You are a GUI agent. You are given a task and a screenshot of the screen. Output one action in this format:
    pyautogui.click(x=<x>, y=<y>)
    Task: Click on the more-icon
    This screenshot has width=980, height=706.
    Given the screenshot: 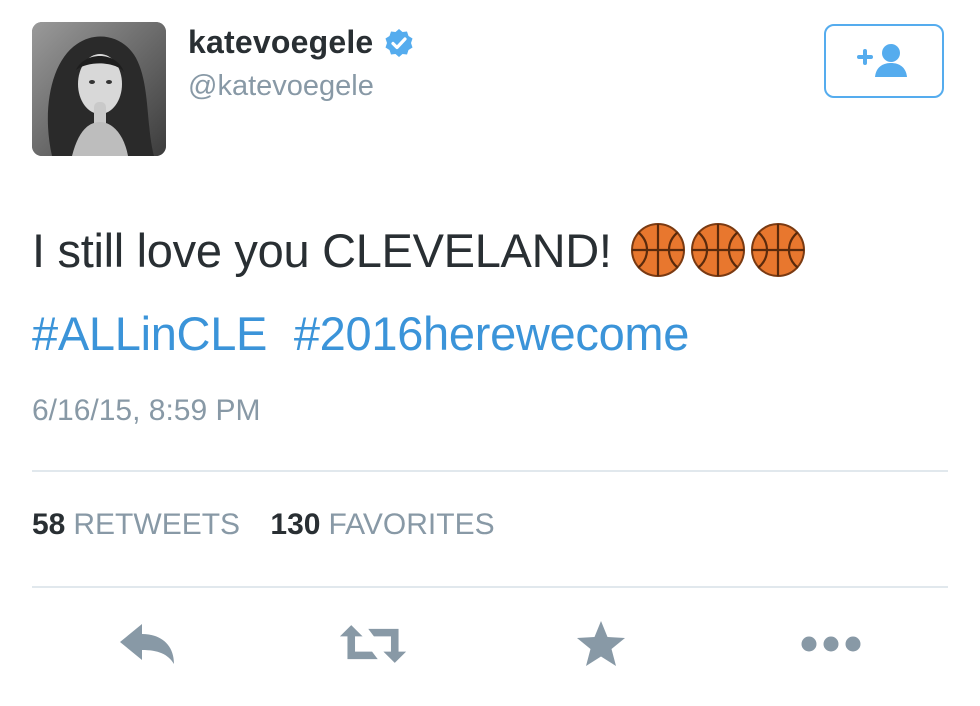 What is the action you would take?
    pyautogui.click(x=831, y=644)
    